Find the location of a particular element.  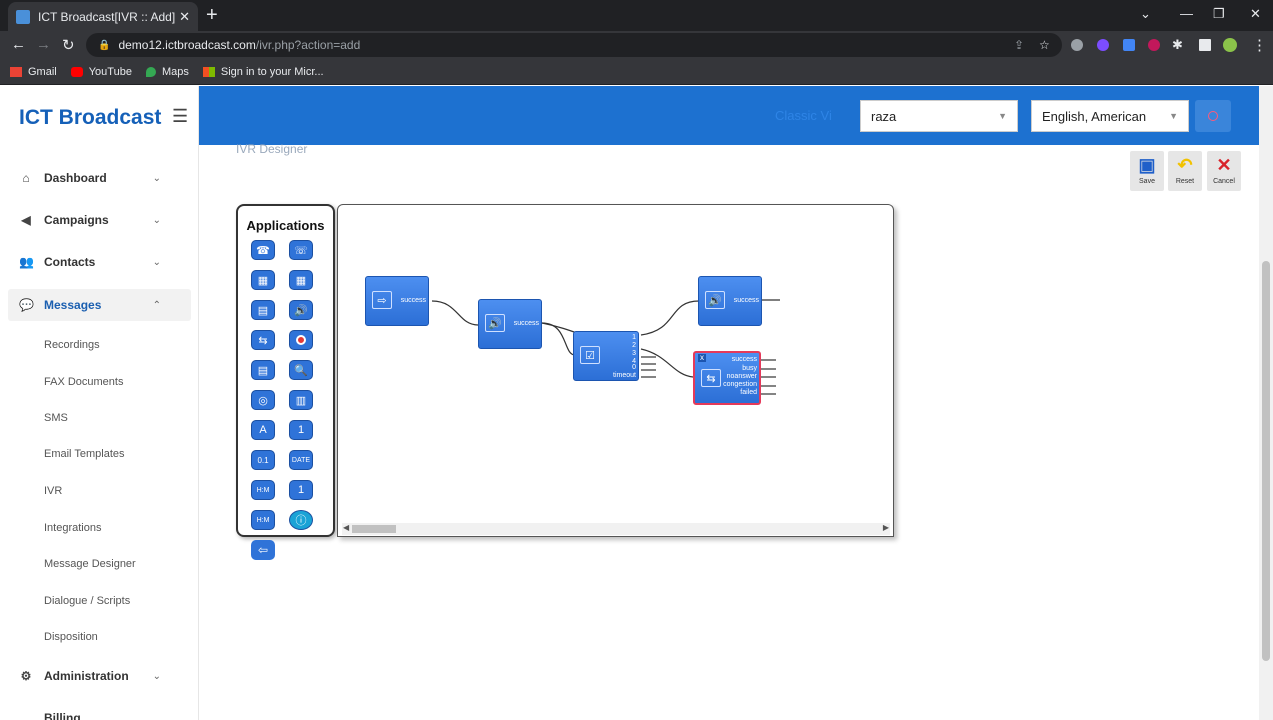

transfer-icon: ⇆ is located at coordinates (263, 340).